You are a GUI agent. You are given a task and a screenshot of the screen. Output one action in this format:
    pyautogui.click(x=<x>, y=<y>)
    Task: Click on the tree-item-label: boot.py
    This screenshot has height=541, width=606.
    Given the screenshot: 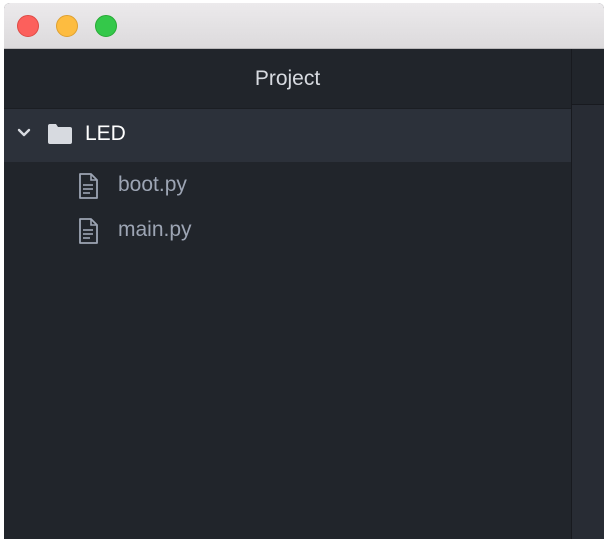 What is the action you would take?
    pyautogui.click(x=152, y=184)
    